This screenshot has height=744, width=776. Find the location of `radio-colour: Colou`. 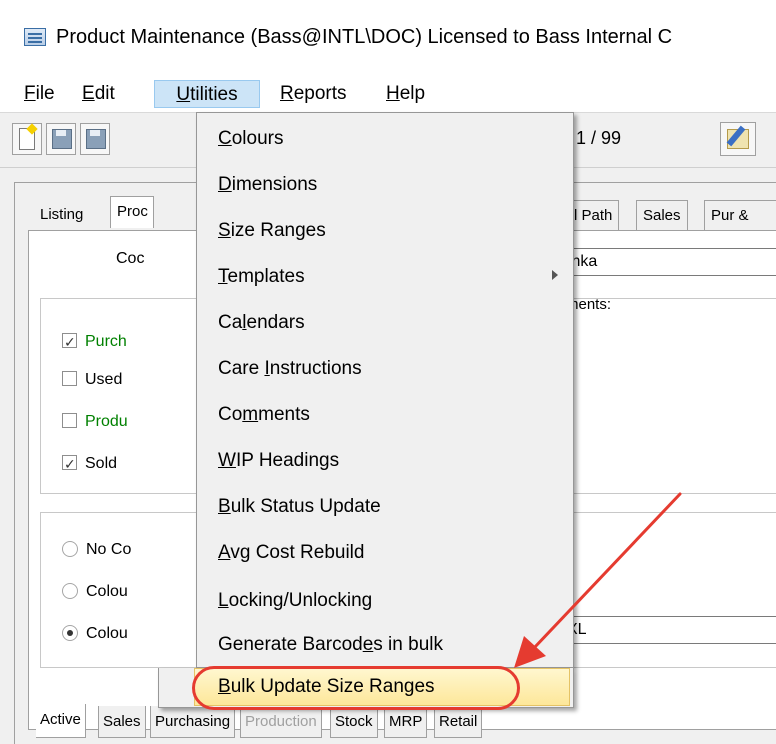

radio-colour: Colou is located at coordinates (95, 592).